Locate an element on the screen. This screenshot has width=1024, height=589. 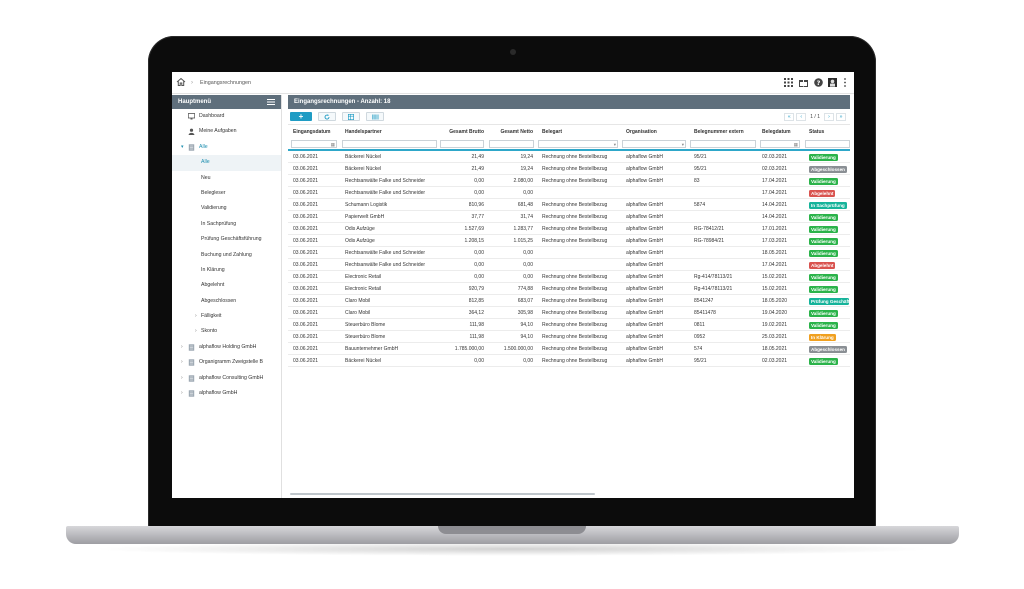
column-header: Gesamt Netto is located at coordinates (510, 132).